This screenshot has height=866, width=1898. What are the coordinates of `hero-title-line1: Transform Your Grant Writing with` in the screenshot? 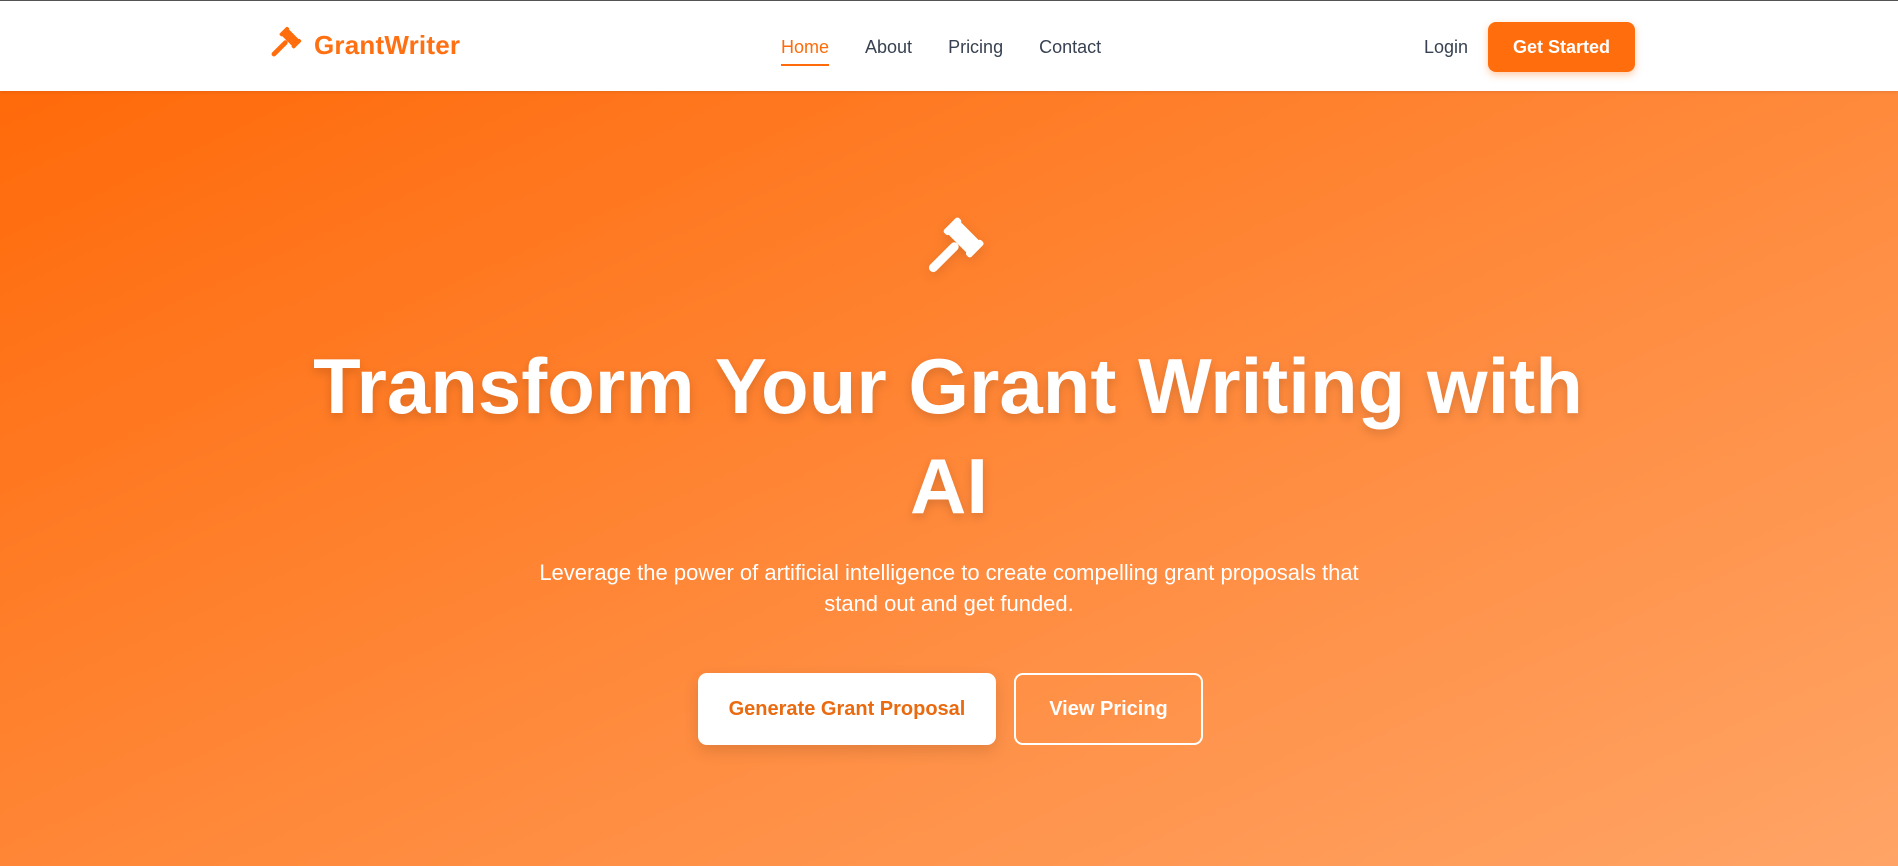 It's located at (948, 386).